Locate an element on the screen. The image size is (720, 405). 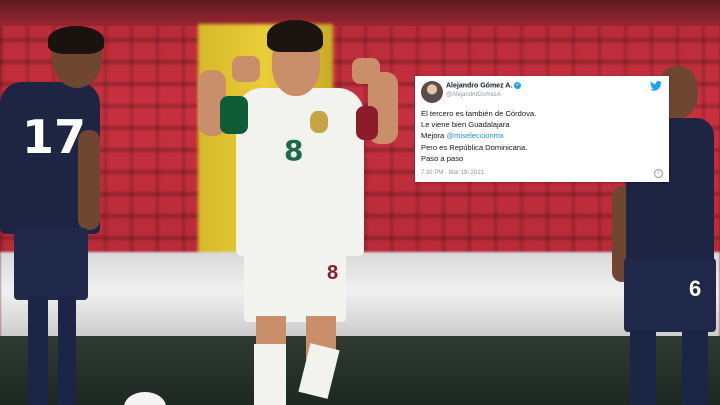
center-player-shirt is located at coordinates (300, 172).